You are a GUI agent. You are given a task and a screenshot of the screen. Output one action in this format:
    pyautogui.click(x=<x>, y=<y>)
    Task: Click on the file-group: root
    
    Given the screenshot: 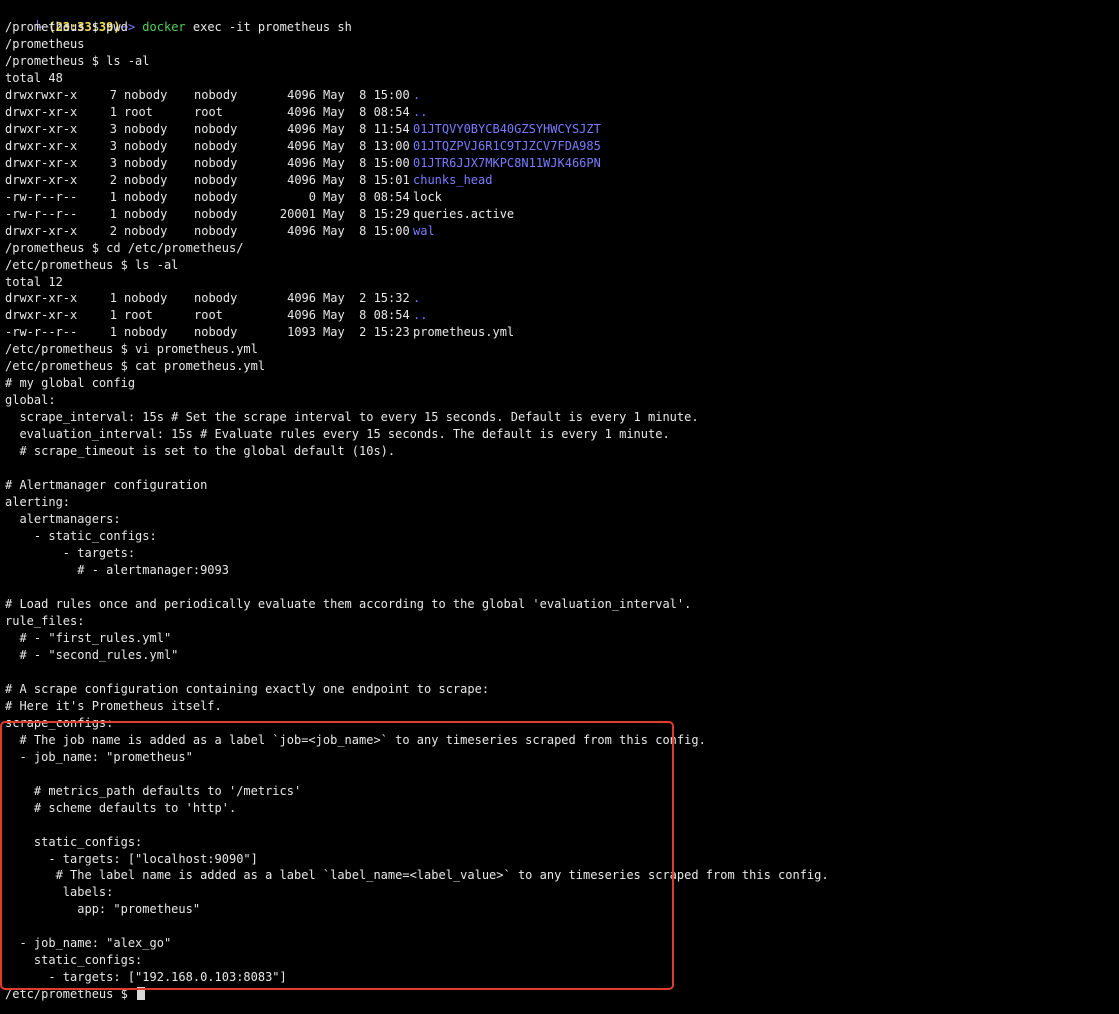 What is the action you would take?
    pyautogui.click(x=208, y=315)
    